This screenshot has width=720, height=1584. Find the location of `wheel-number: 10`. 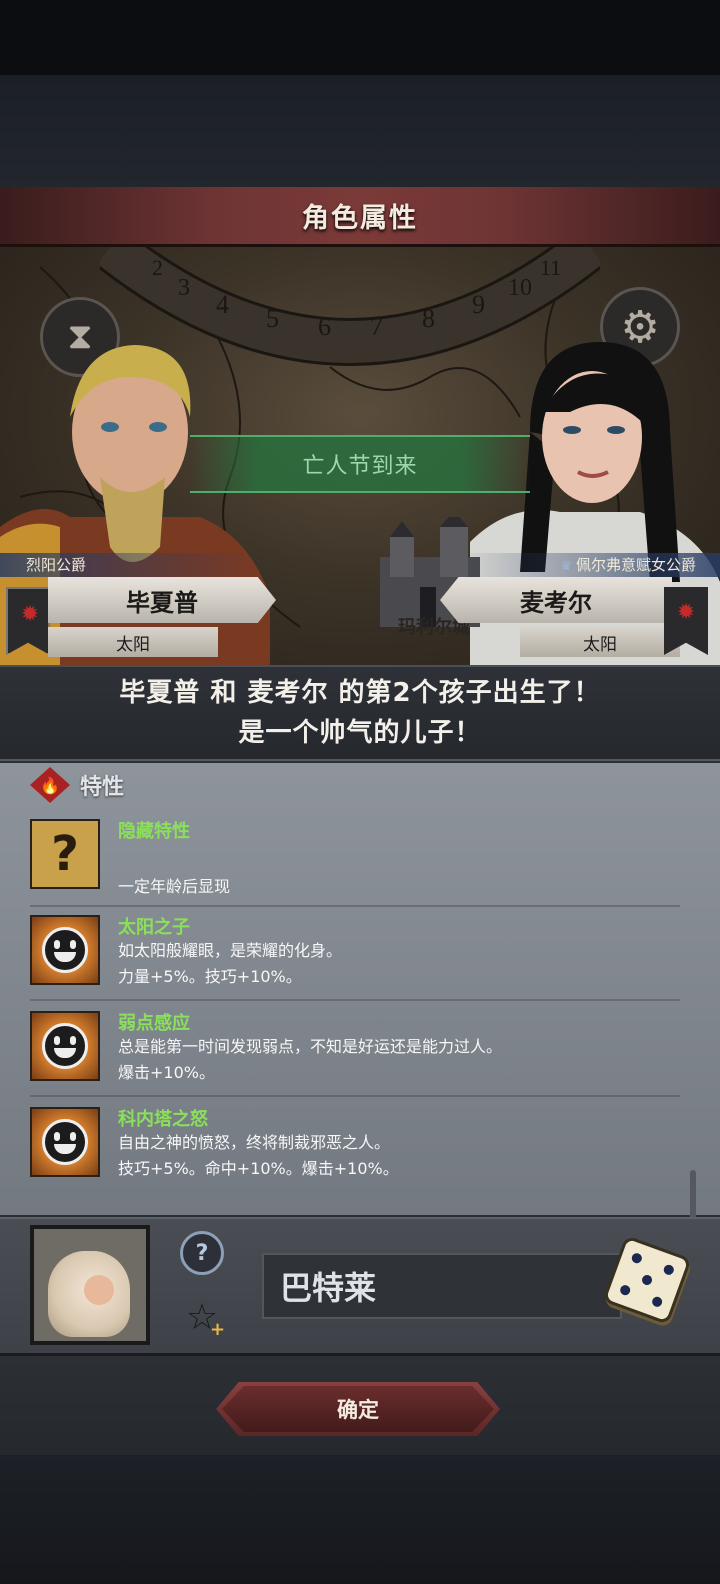

wheel-number: 10 is located at coordinates (520, 288).